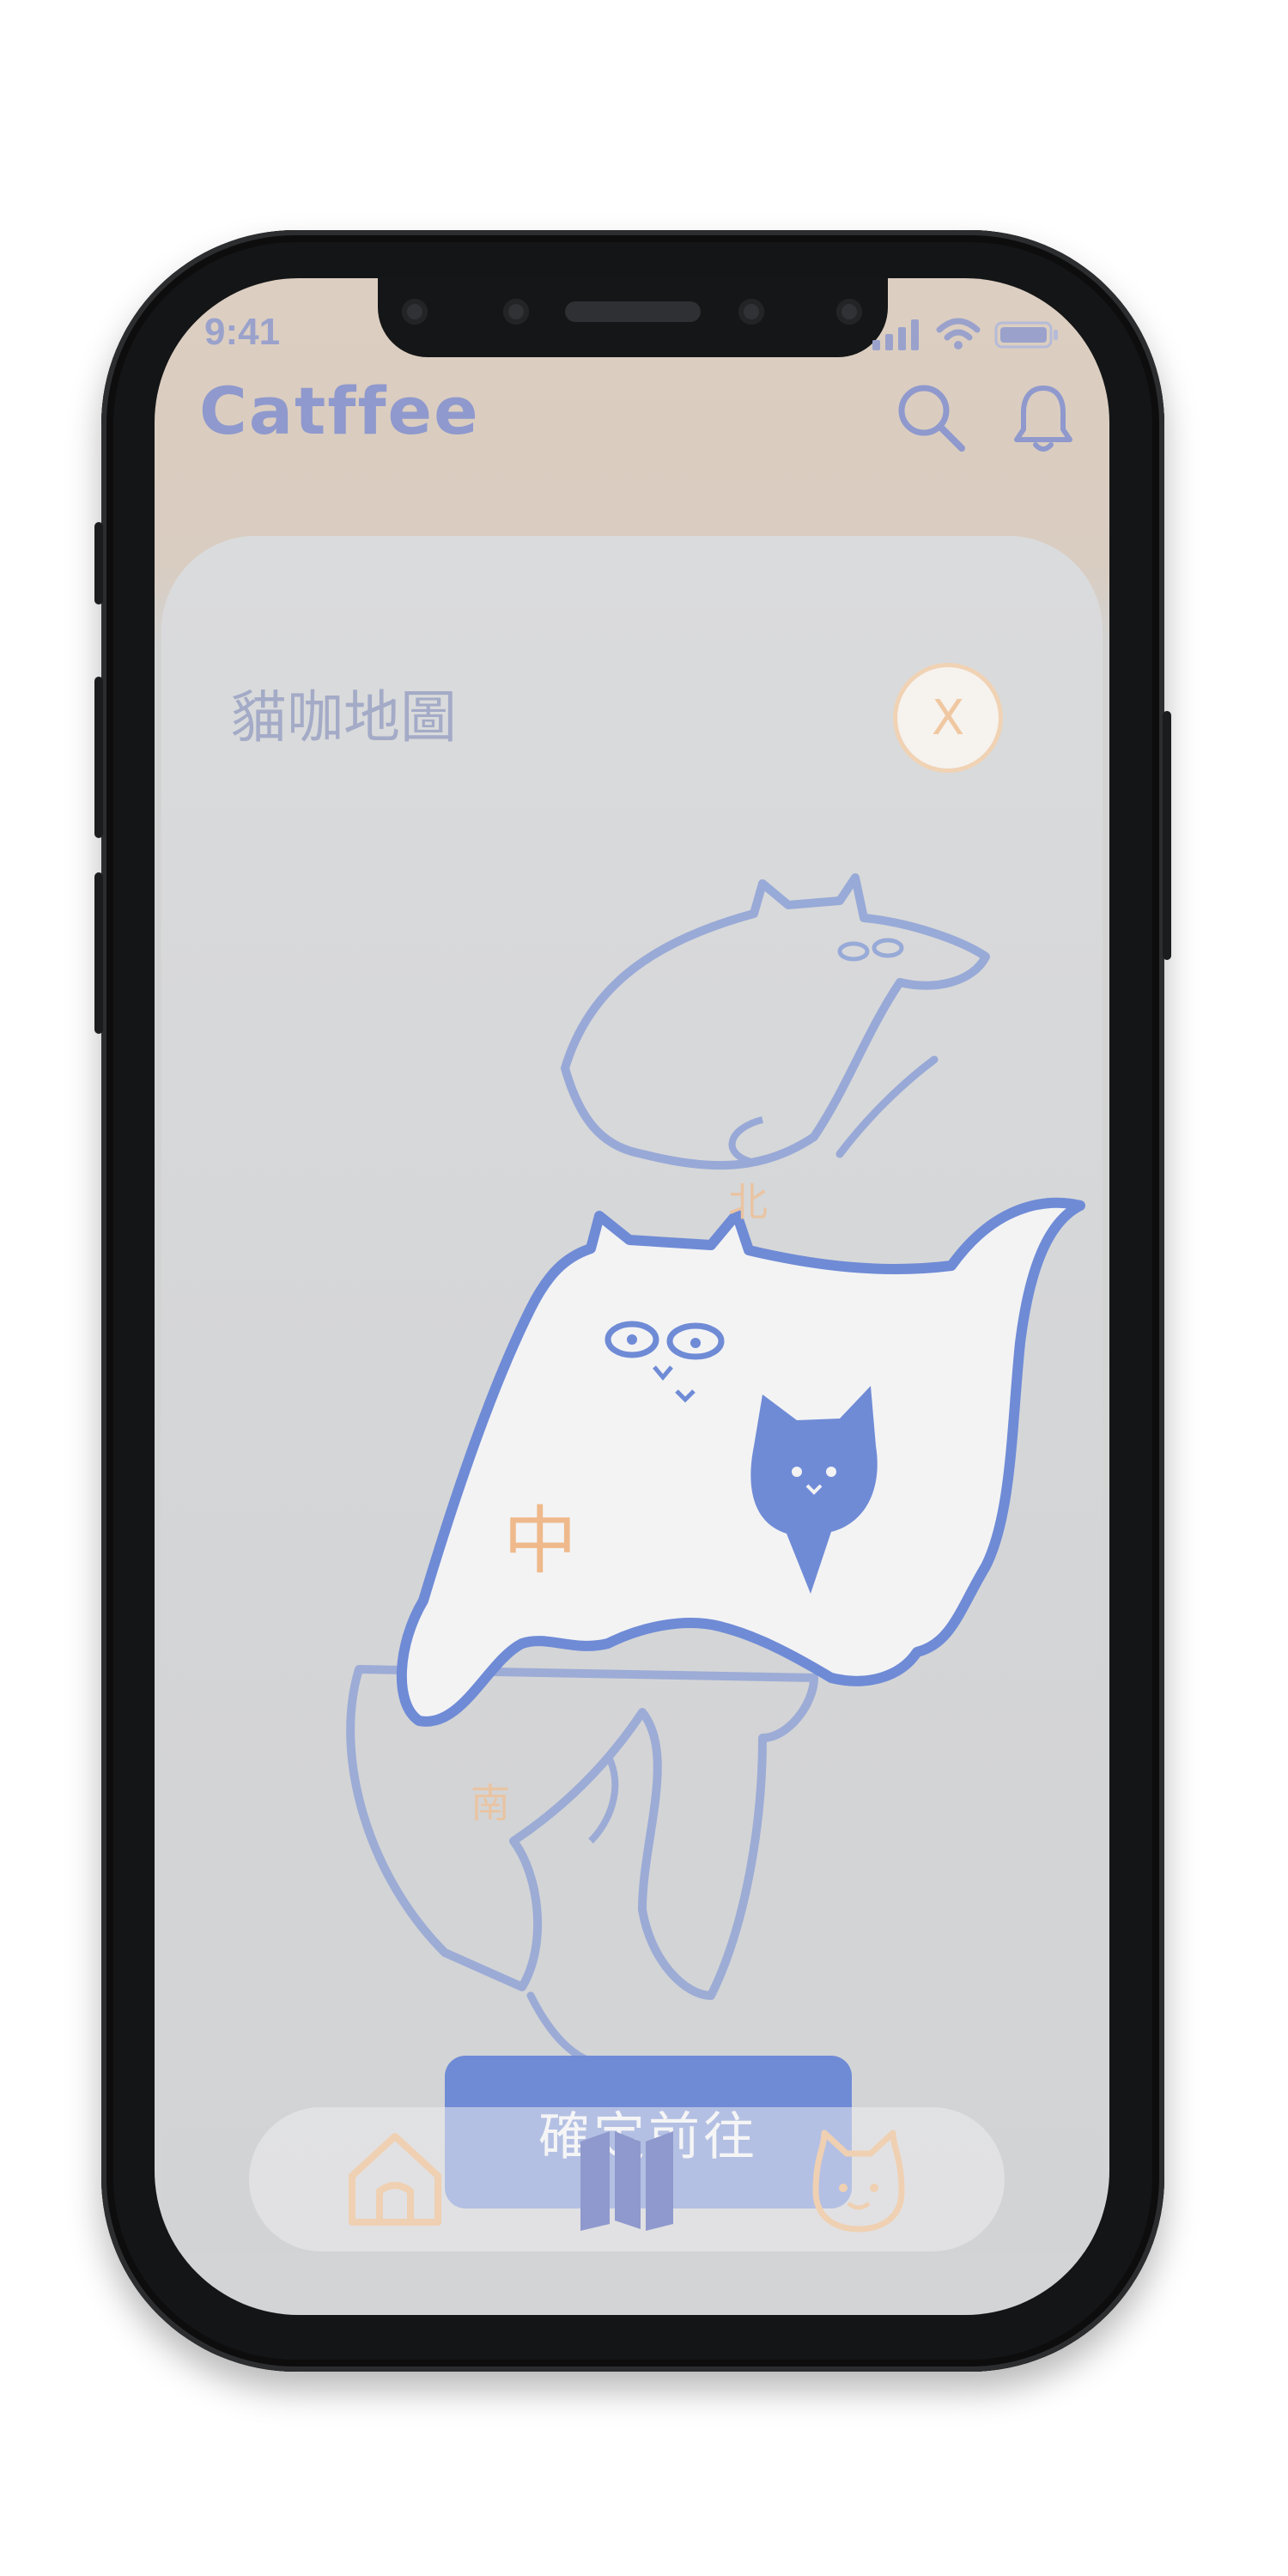  What do you see at coordinates (748, 1202) in the screenshot?
I see `region-label-north: 北` at bounding box center [748, 1202].